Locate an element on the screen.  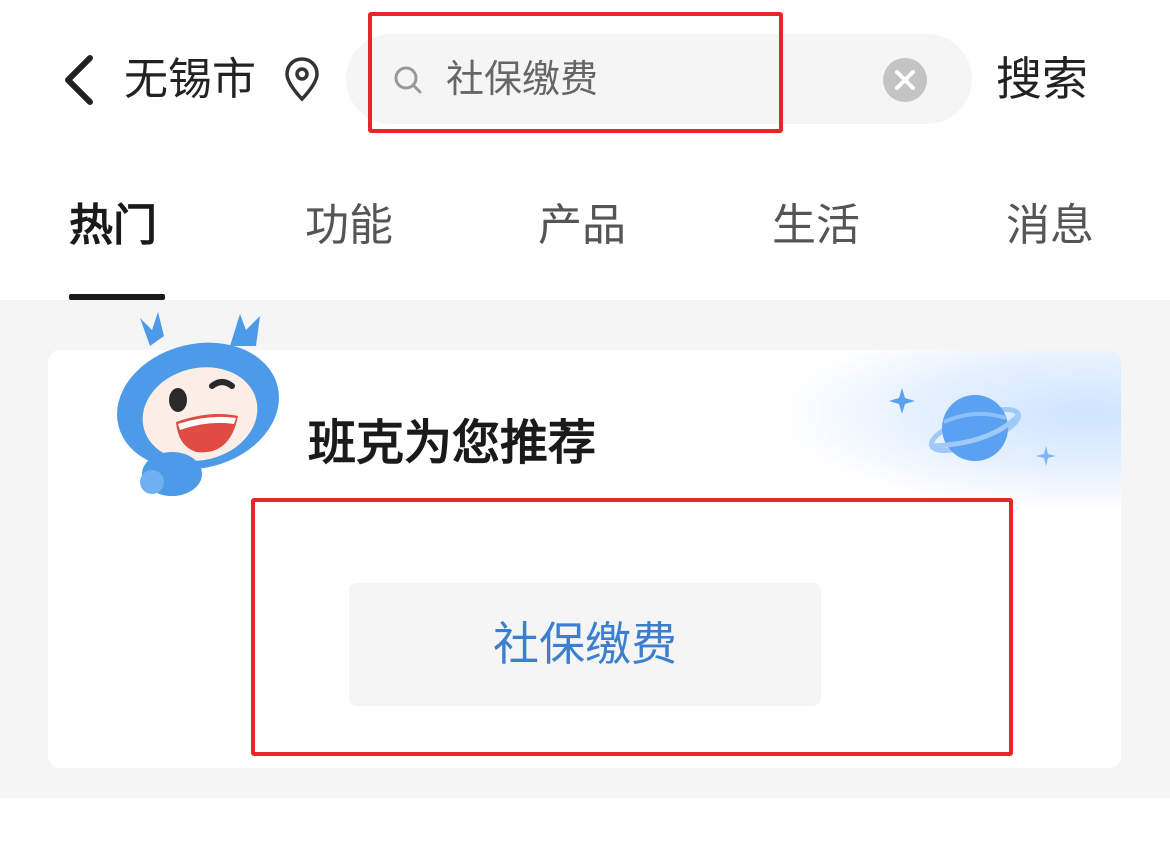
tab-message: 消息 is located at coordinates (1050, 226).